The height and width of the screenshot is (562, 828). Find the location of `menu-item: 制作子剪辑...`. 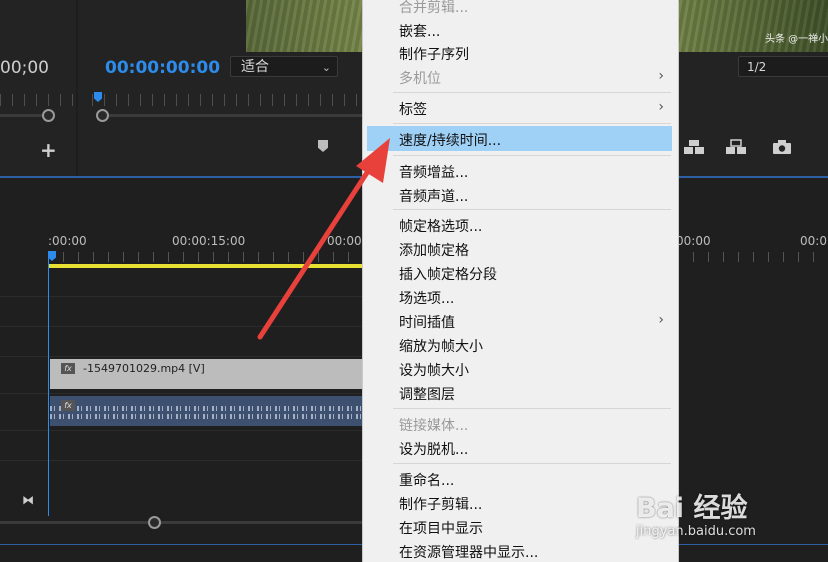

menu-item: 制作子剪辑... is located at coordinates (440, 504).